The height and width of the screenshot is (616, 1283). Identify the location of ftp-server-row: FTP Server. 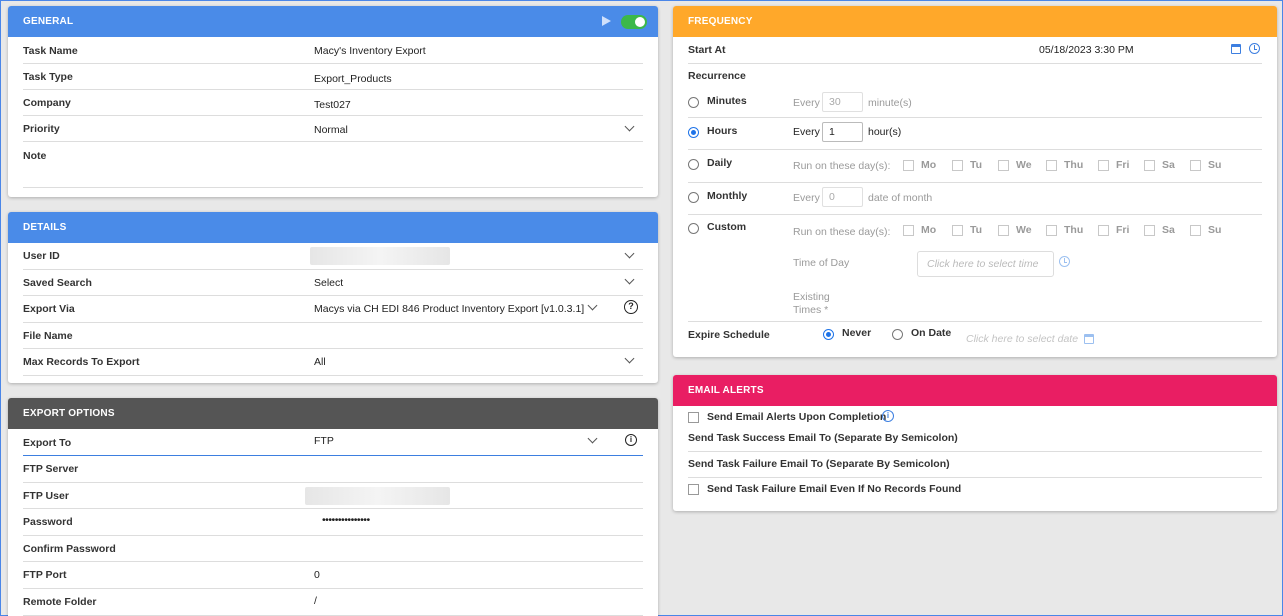
(333, 469).